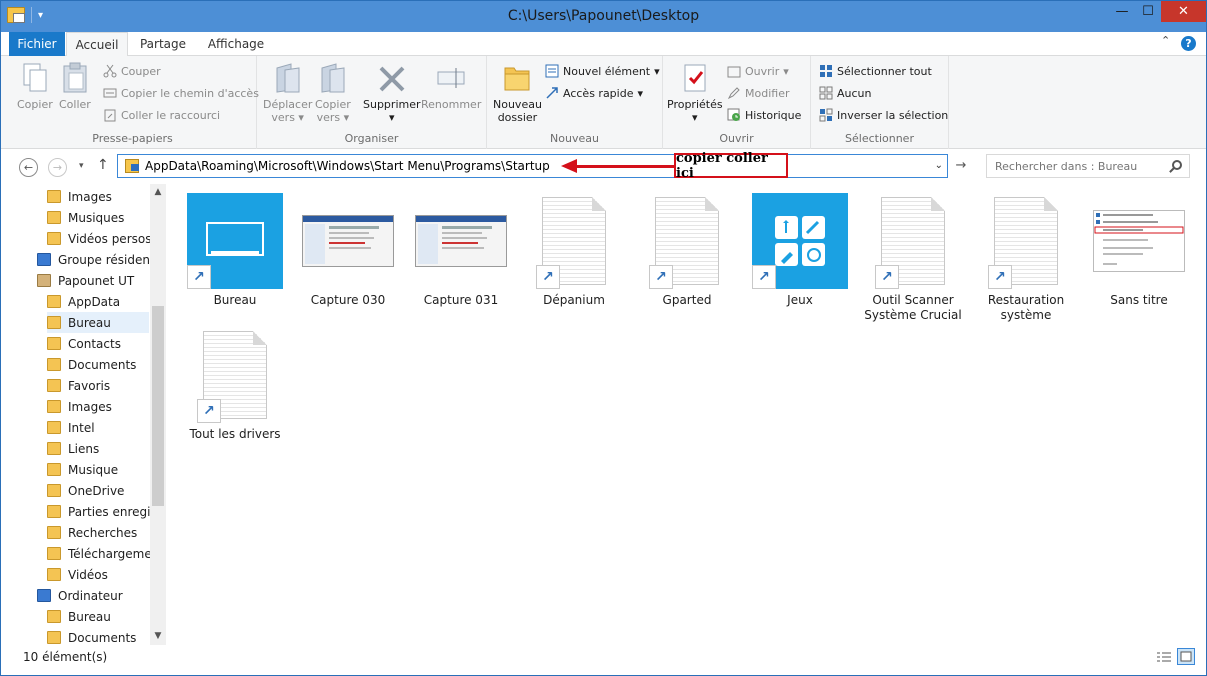  What do you see at coordinates (57, 167) in the screenshot?
I see `forward-button: →` at bounding box center [57, 167].